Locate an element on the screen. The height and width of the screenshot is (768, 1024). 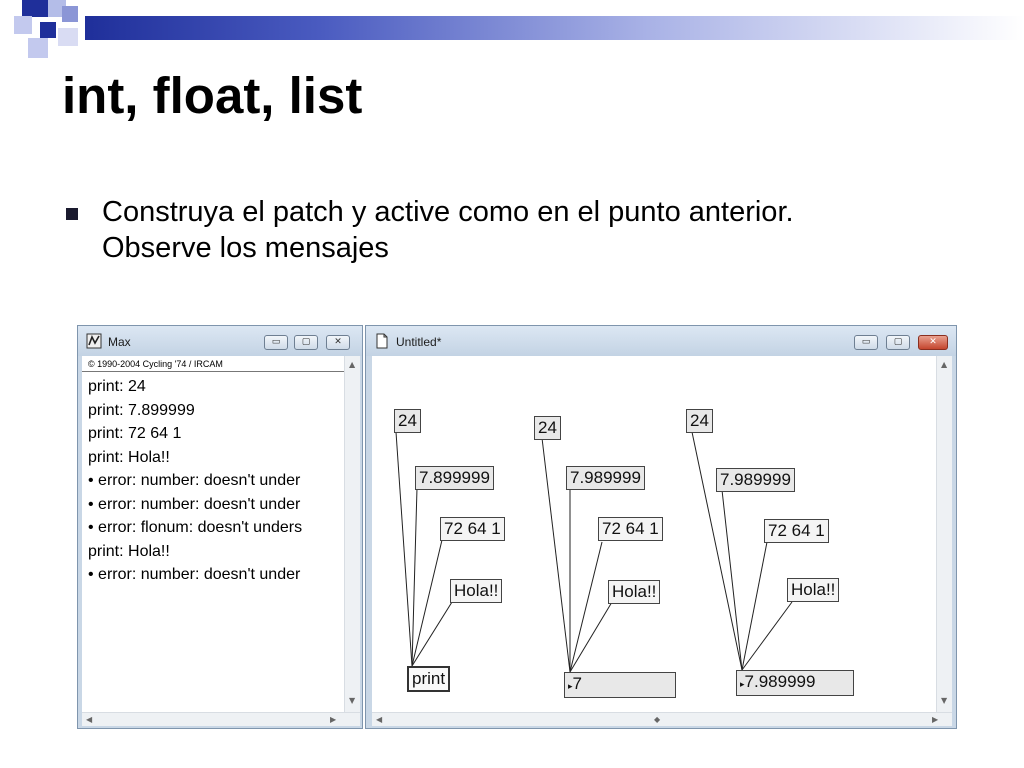
float-output-value: 7.989999 is located at coordinates (780, 681).